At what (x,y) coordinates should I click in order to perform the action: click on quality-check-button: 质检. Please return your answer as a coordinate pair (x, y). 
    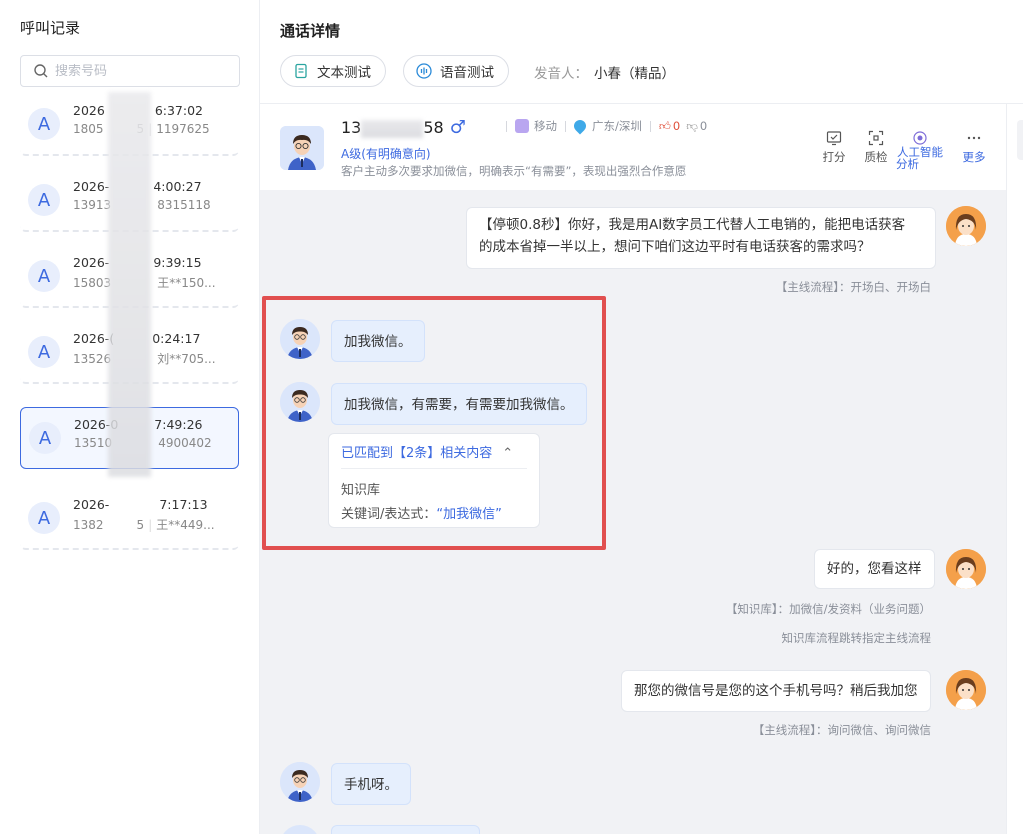
    Looking at the image, I should click on (876, 147).